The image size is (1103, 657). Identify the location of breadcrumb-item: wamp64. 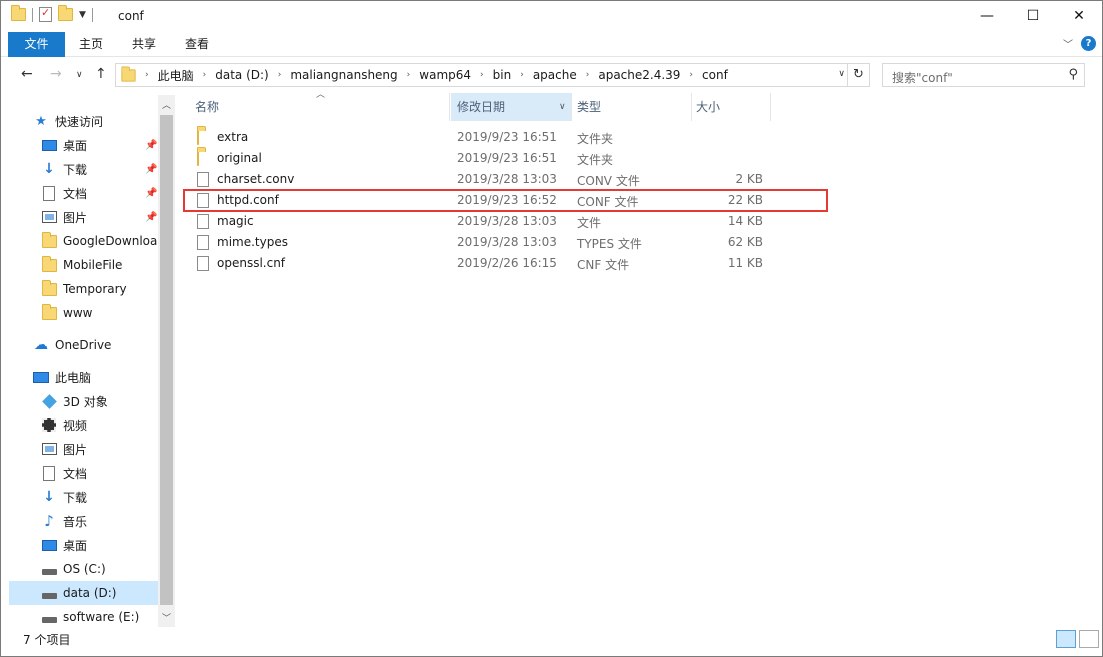
(445, 75).